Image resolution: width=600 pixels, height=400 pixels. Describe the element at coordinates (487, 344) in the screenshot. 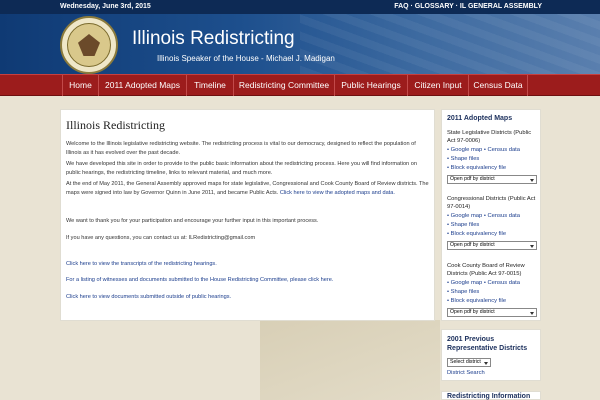

I see `previous-districts-heading: 2001 Previous Representative Districts` at that location.